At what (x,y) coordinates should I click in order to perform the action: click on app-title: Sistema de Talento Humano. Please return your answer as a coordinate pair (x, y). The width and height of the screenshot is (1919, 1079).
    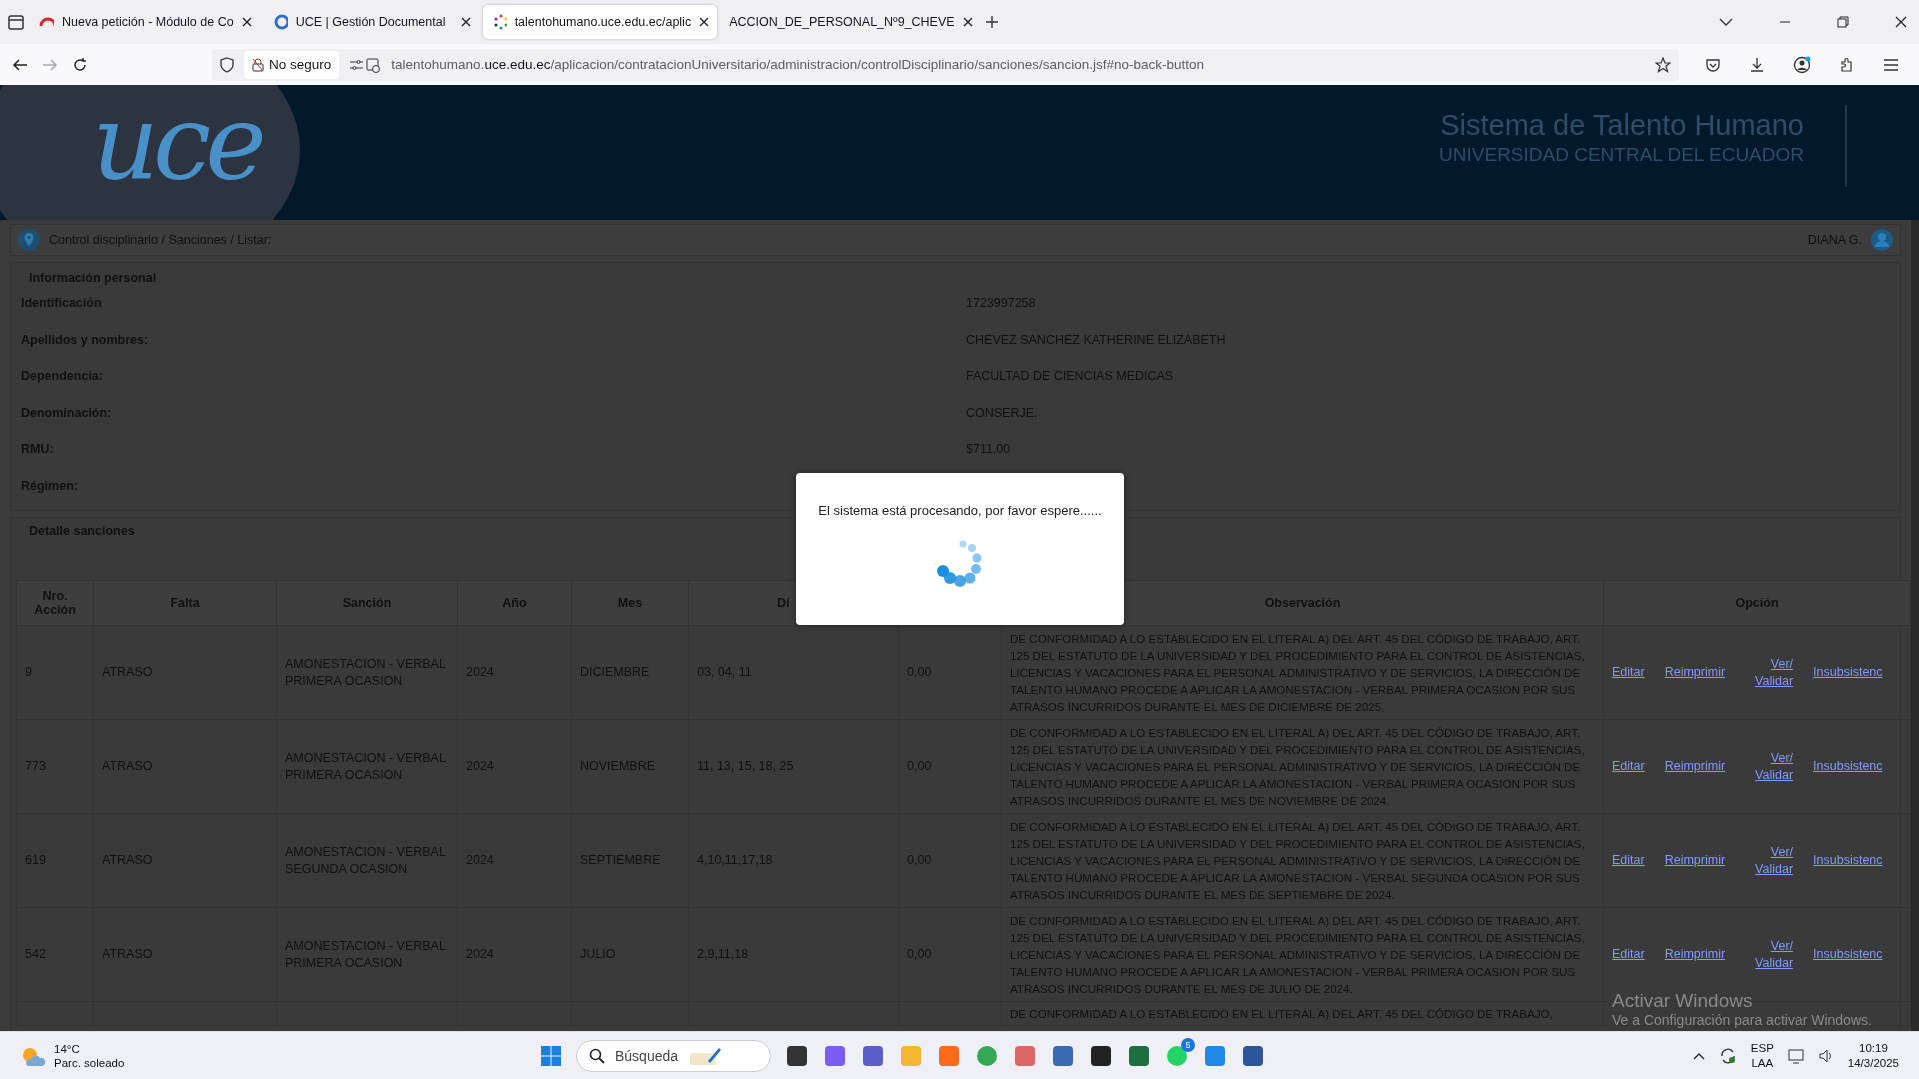
    Looking at the image, I should click on (1621, 125).